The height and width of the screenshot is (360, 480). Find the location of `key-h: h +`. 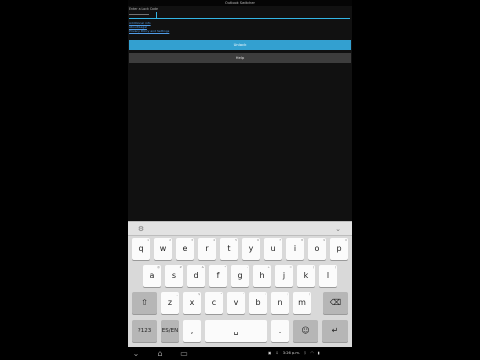

key-h: h + is located at coordinates (262, 276).